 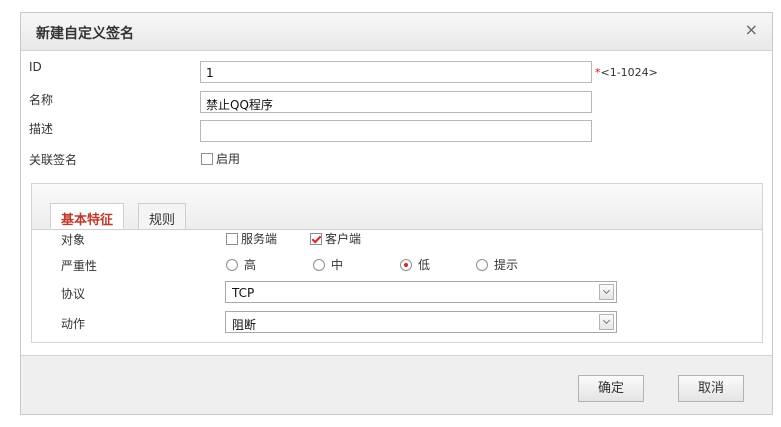 What do you see at coordinates (396, 102) in the screenshot?
I see `name-field: 禁止QQ程序` at bounding box center [396, 102].